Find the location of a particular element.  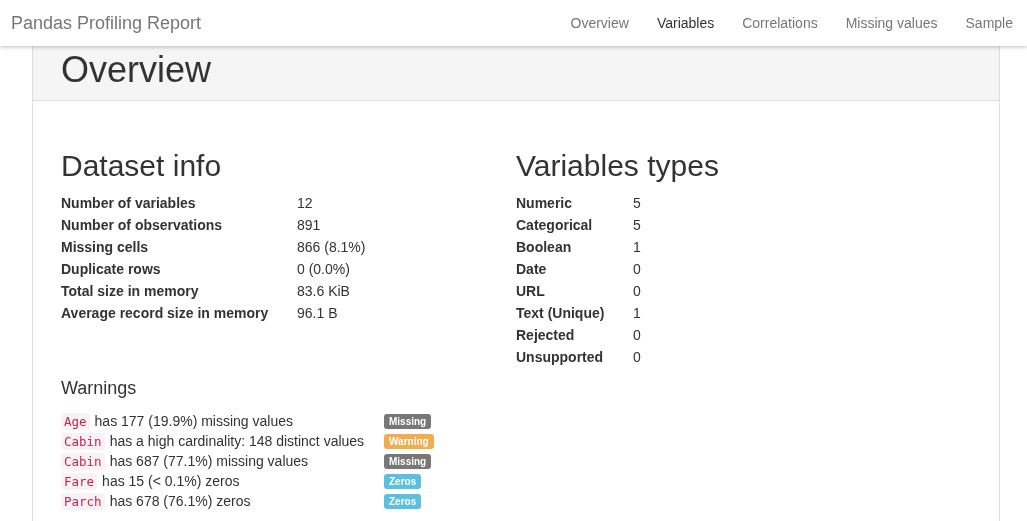

nav-link: Variables is located at coordinates (685, 23).